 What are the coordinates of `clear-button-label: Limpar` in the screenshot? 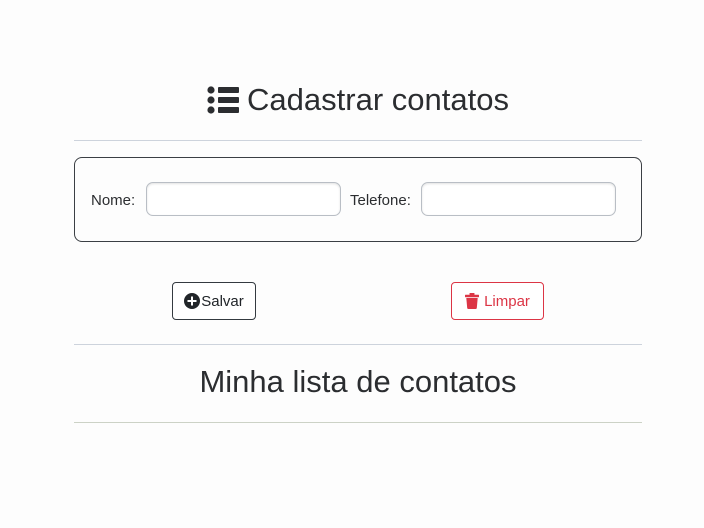 It's located at (507, 301).